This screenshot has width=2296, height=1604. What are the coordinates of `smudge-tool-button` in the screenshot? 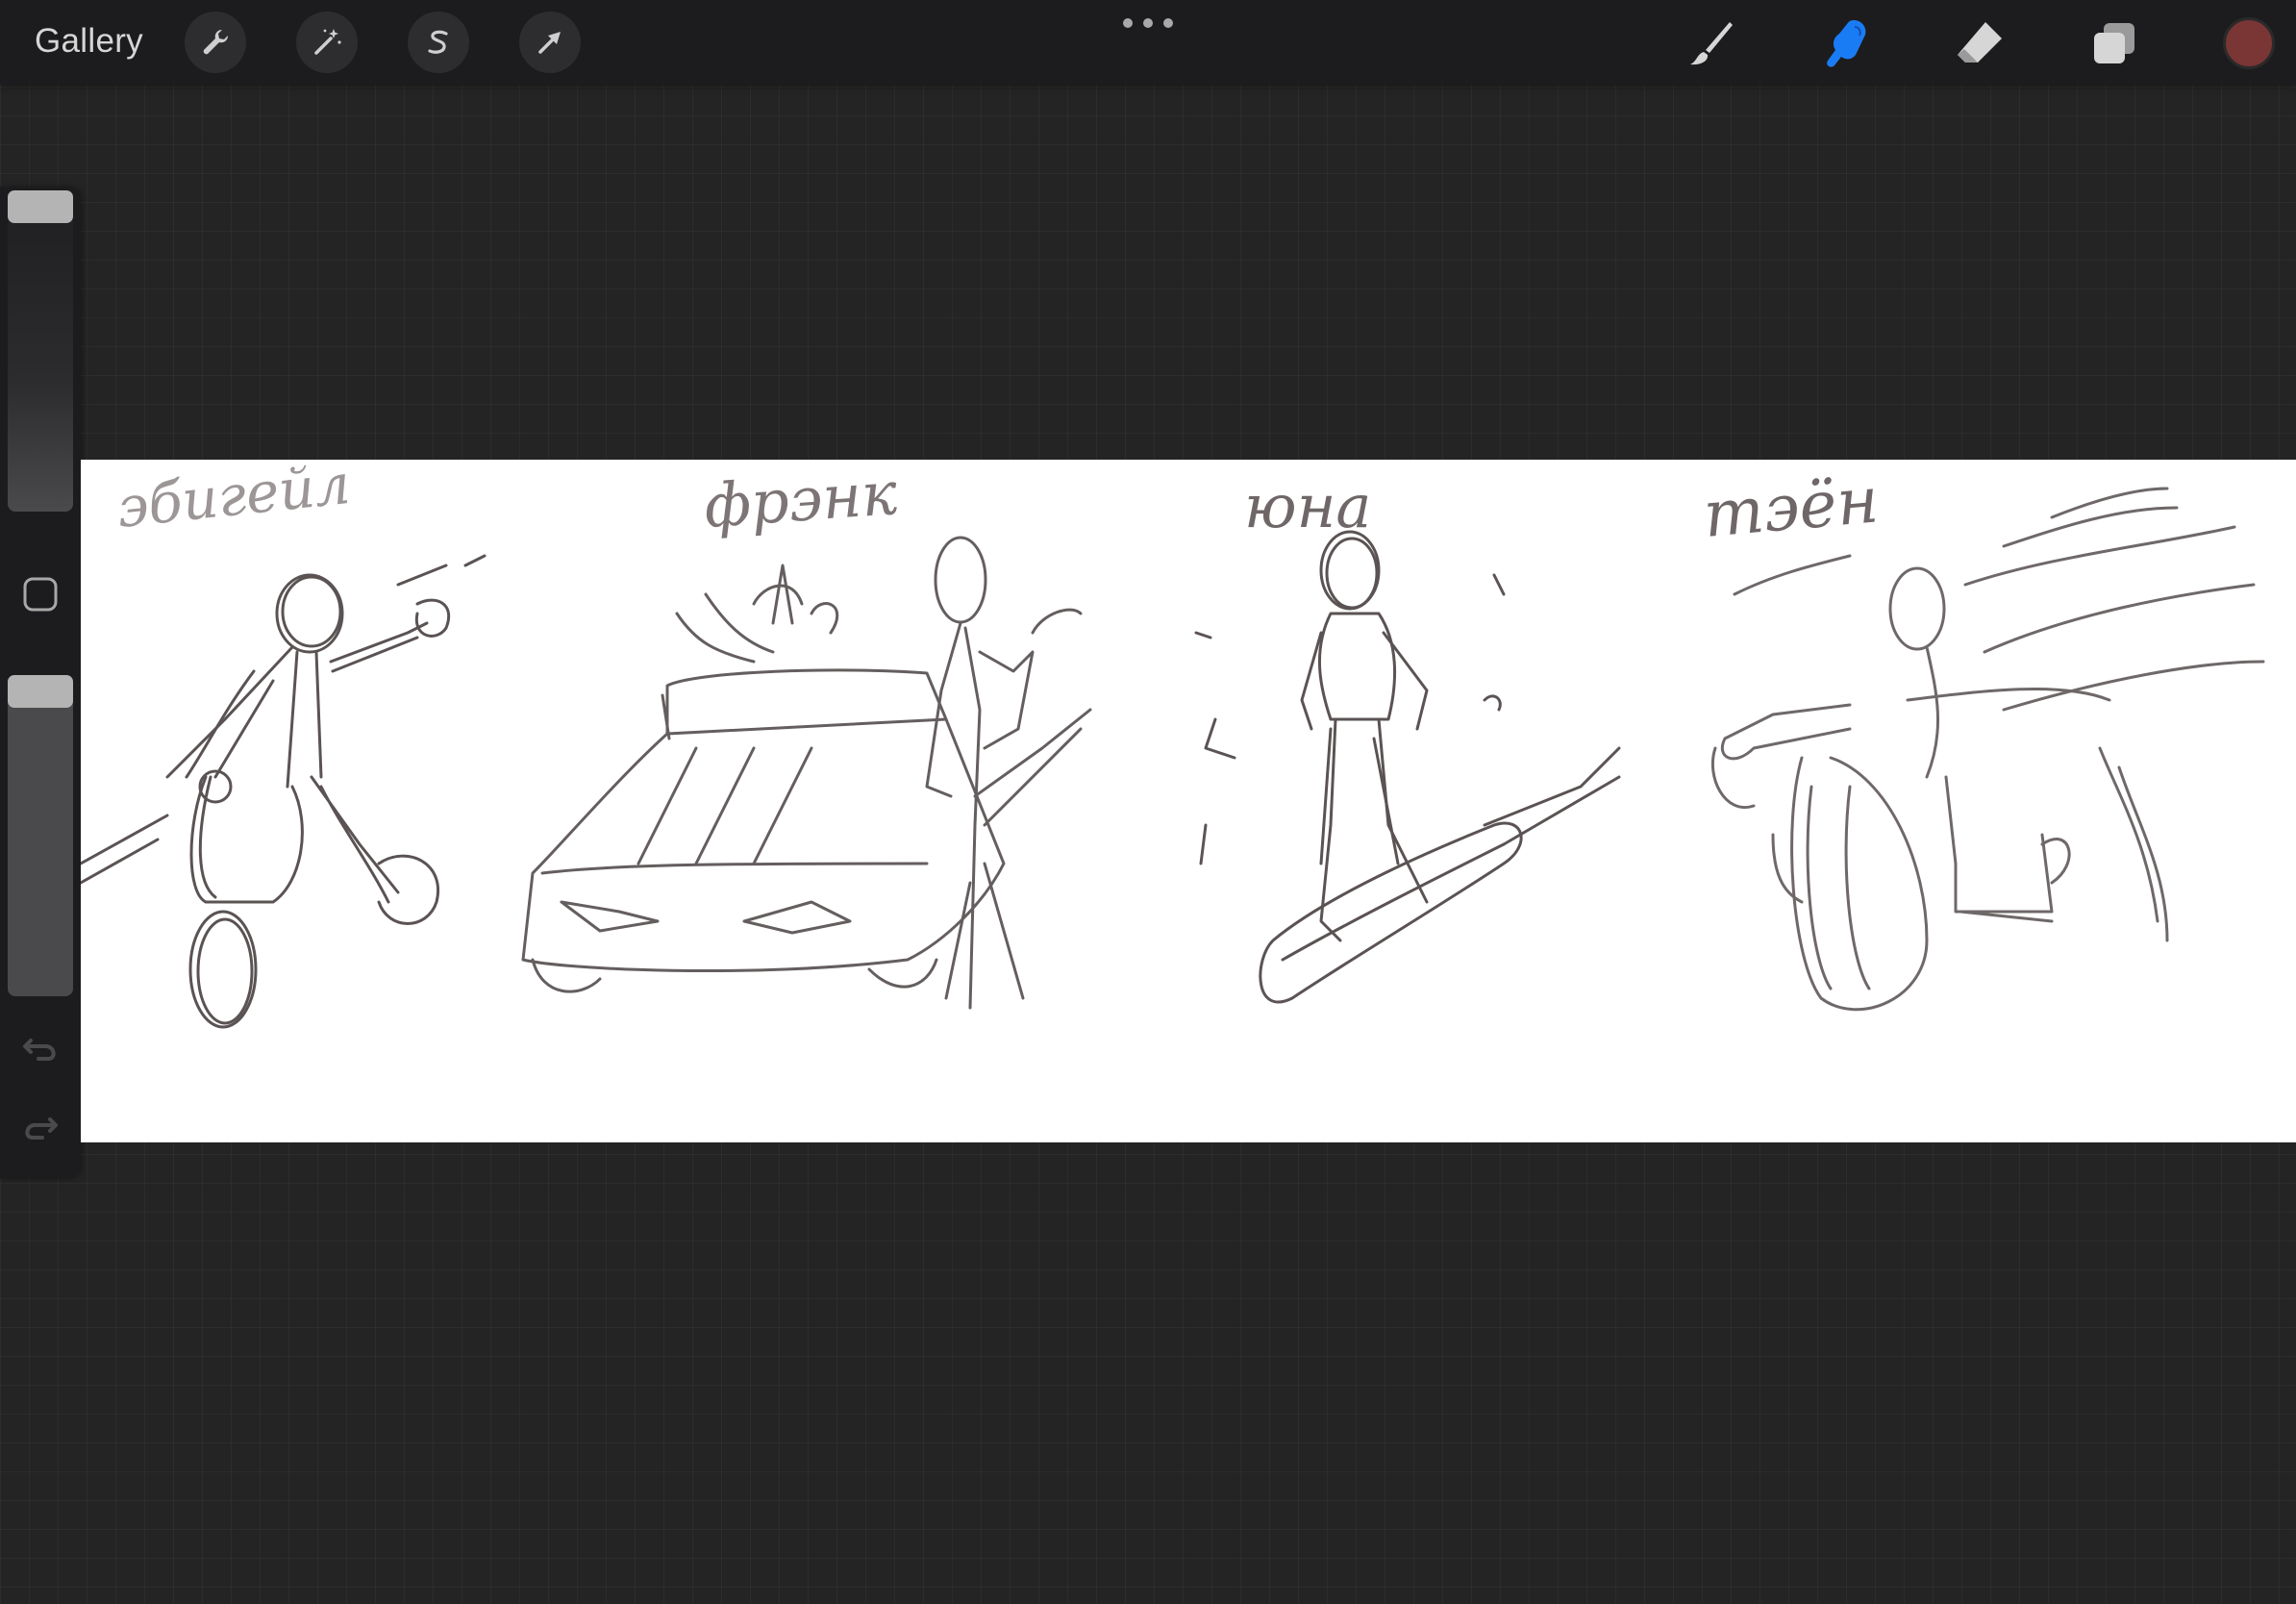 It's located at (1845, 43).